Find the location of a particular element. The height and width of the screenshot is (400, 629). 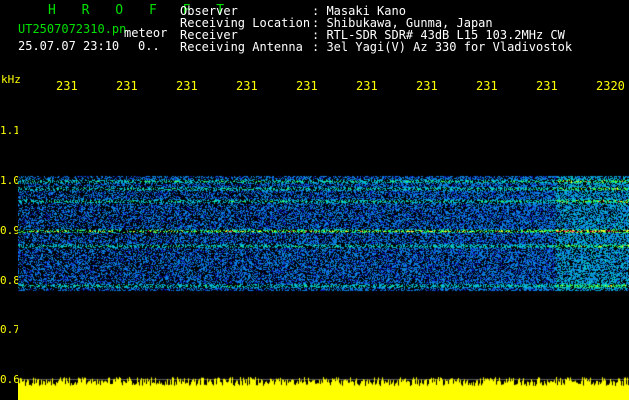

y-tick-label: 0.9 is located at coordinates (10, 230).